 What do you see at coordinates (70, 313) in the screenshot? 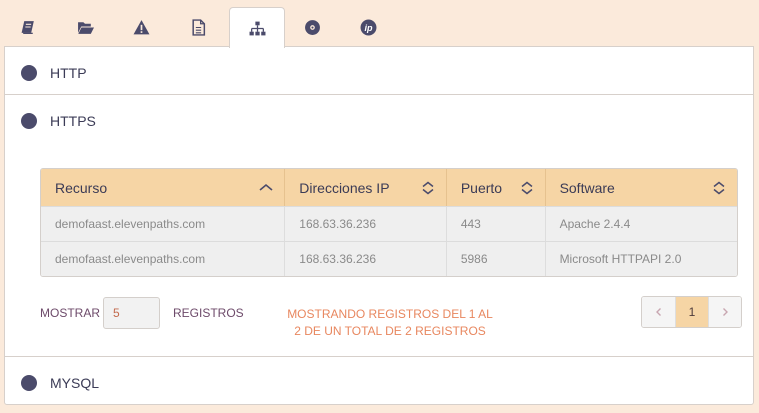
I see `show-label: MOSTRAR` at bounding box center [70, 313].